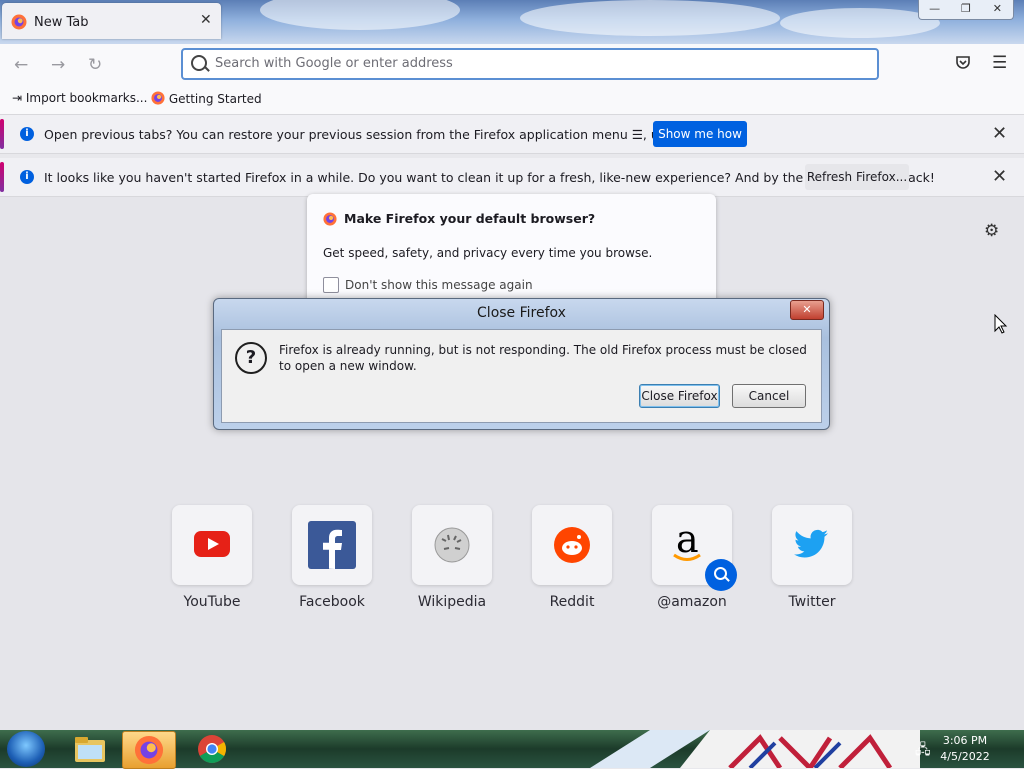 This screenshot has width=1024, height=769. What do you see at coordinates (332, 602) in the screenshot?
I see `site-label: Facebook` at bounding box center [332, 602].